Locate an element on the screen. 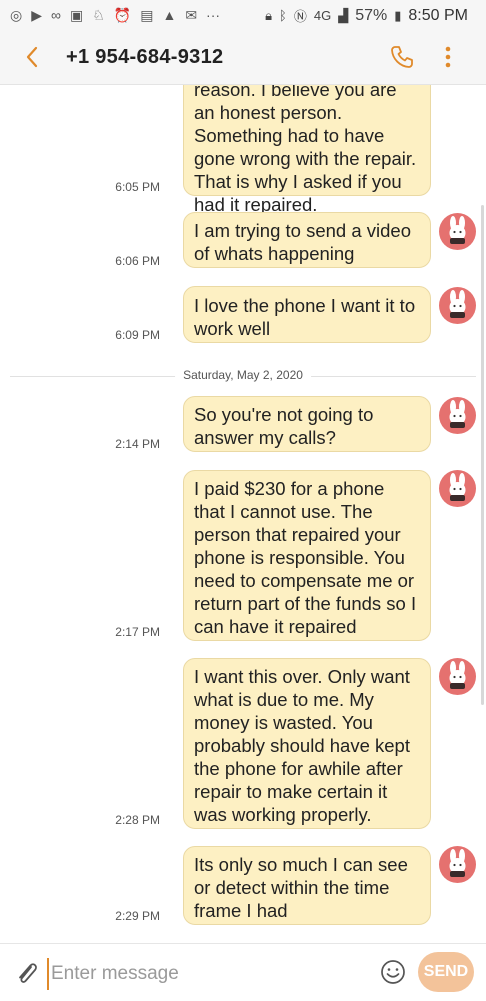  voicemail-icon: ∞ is located at coordinates (56, 15).